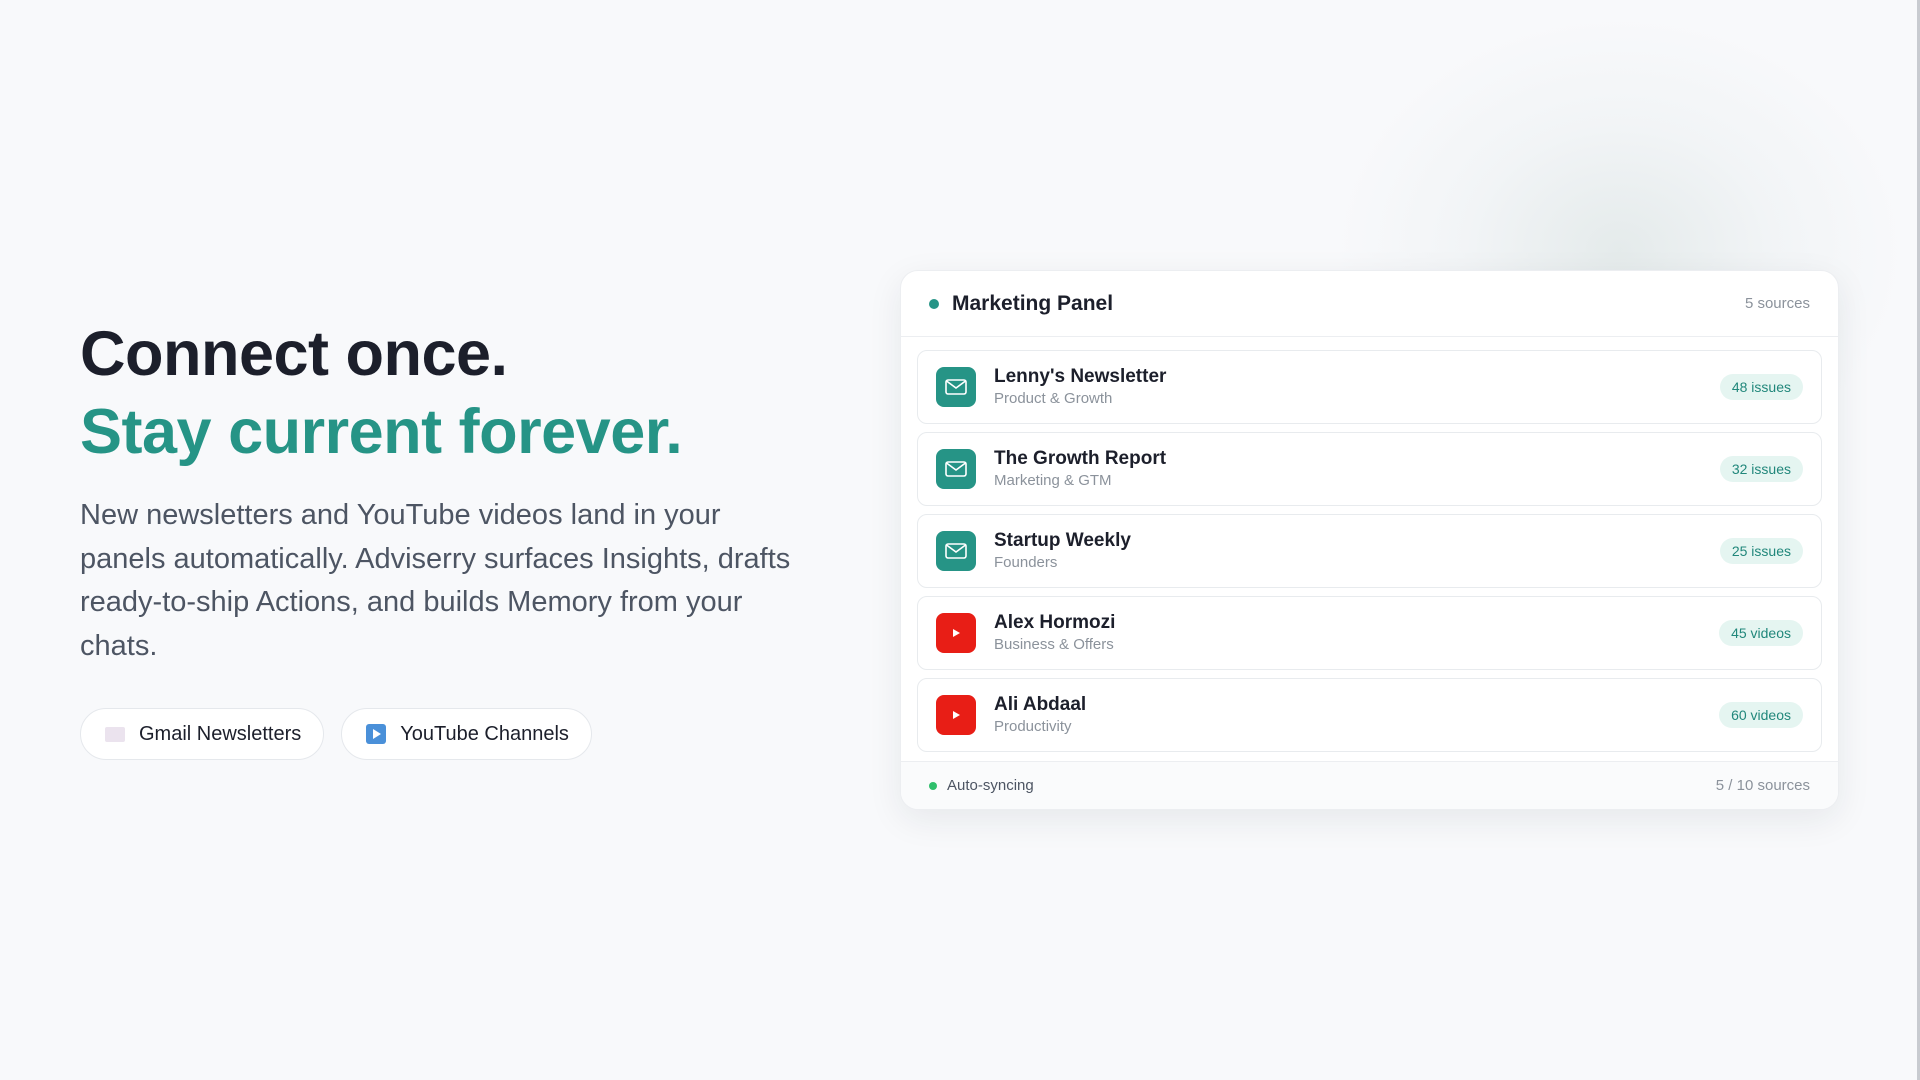 The image size is (1920, 1080). Describe the element at coordinates (1033, 726) in the screenshot. I see `source-category: Productivity` at that location.